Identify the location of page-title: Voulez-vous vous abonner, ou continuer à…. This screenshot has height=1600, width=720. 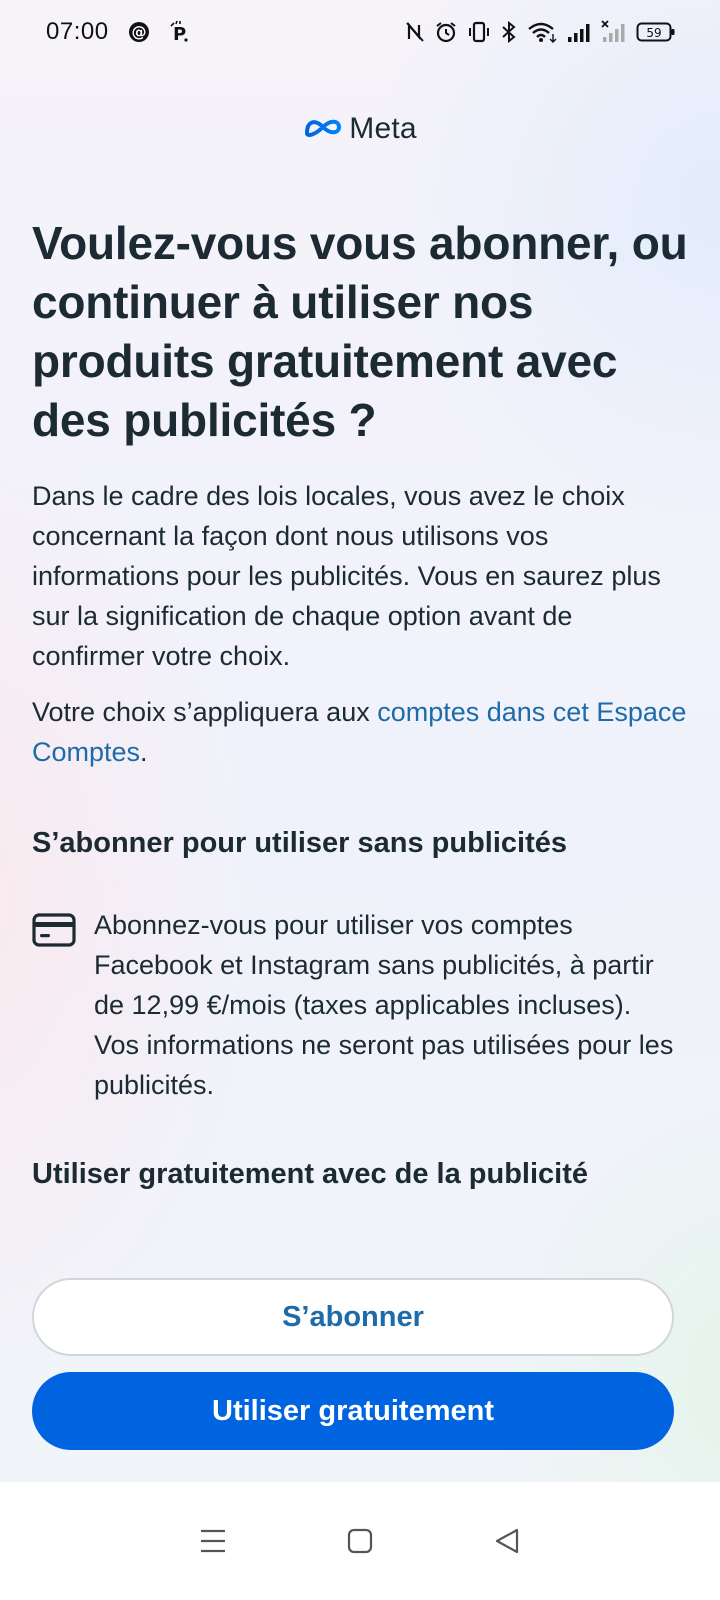
(360, 331).